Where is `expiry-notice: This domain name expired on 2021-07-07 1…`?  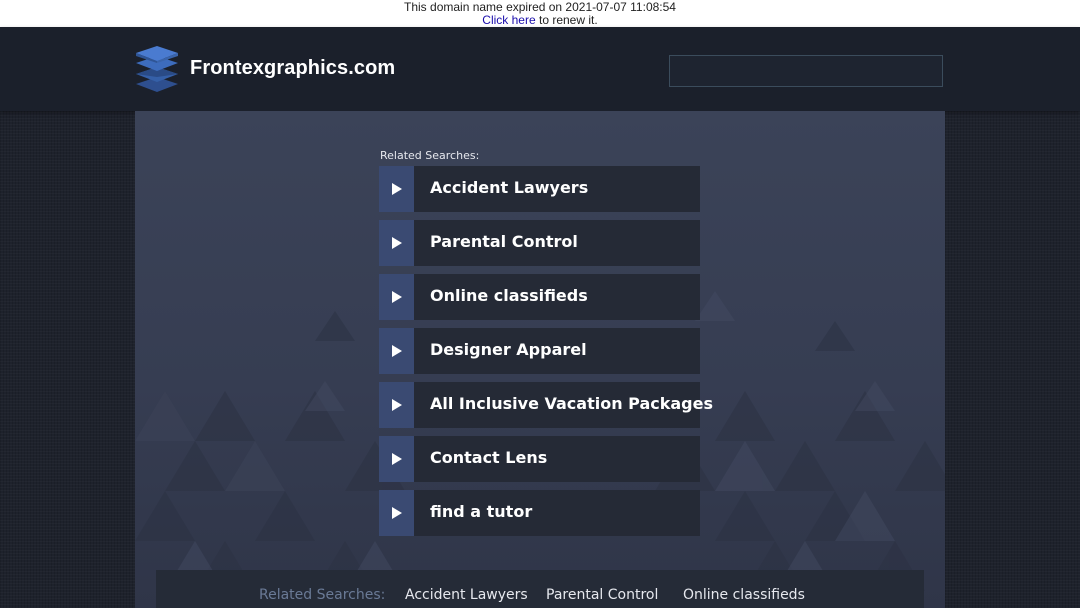 expiry-notice: This domain name expired on 2021-07-07 1… is located at coordinates (540, 13).